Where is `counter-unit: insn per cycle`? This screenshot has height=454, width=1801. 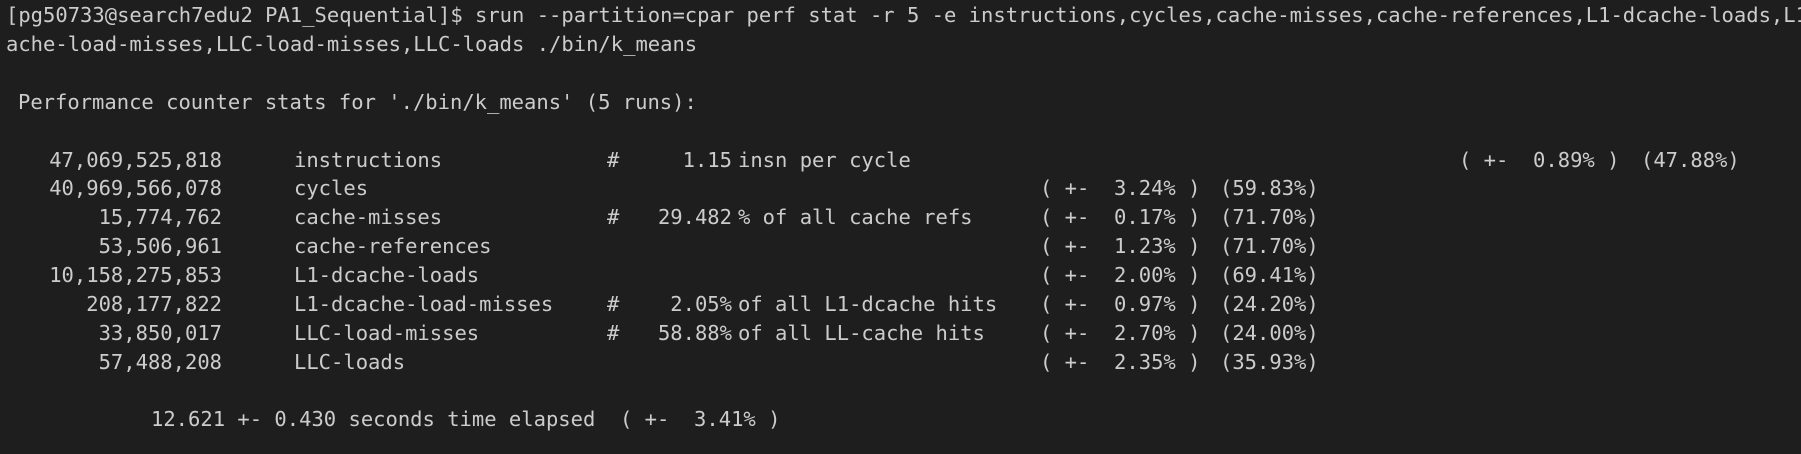 counter-unit: insn per cycle is located at coordinates (824, 159).